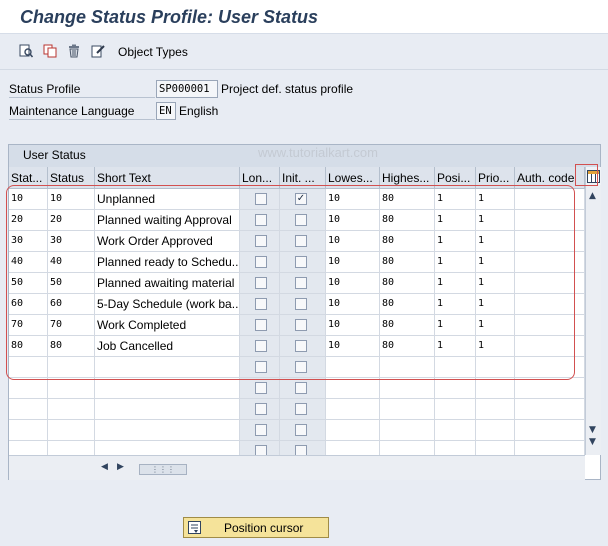  Describe the element at coordinates (71, 325) in the screenshot. I see `cell-status: 70` at that location.